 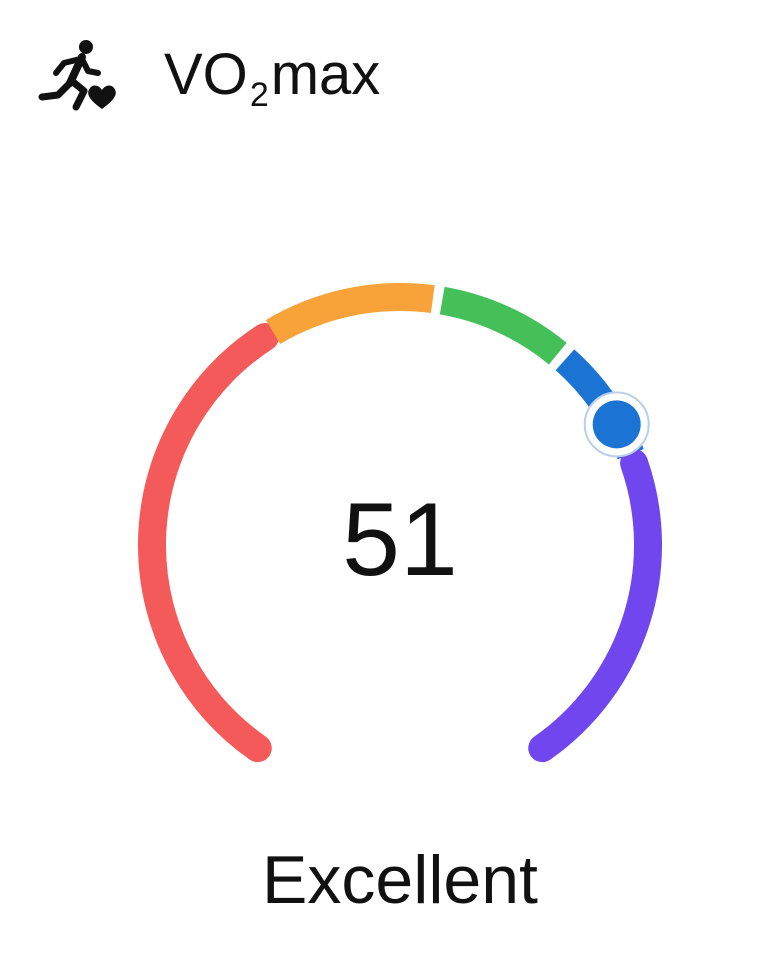 I want to click on vo2-value: 51, so click(x=400, y=540).